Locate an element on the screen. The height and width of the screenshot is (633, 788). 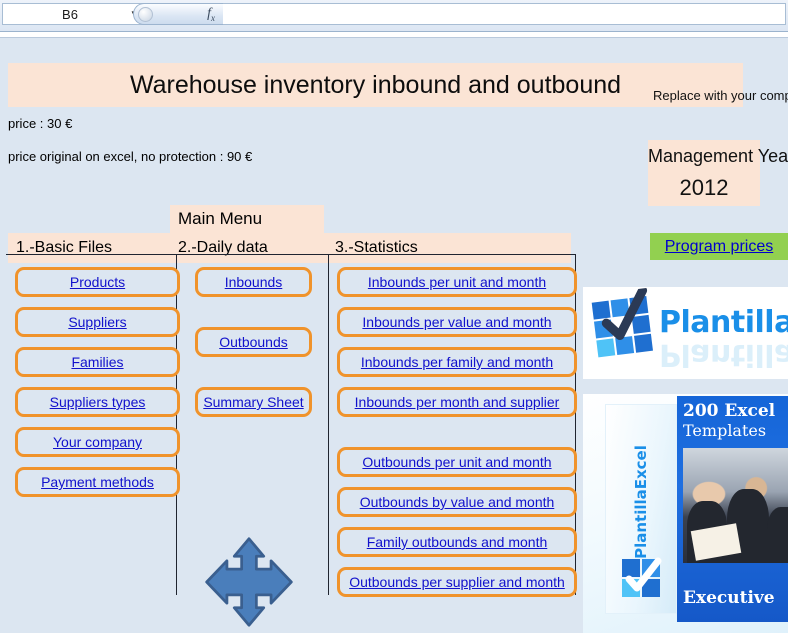
button-label: Your company is located at coordinates (97, 442).